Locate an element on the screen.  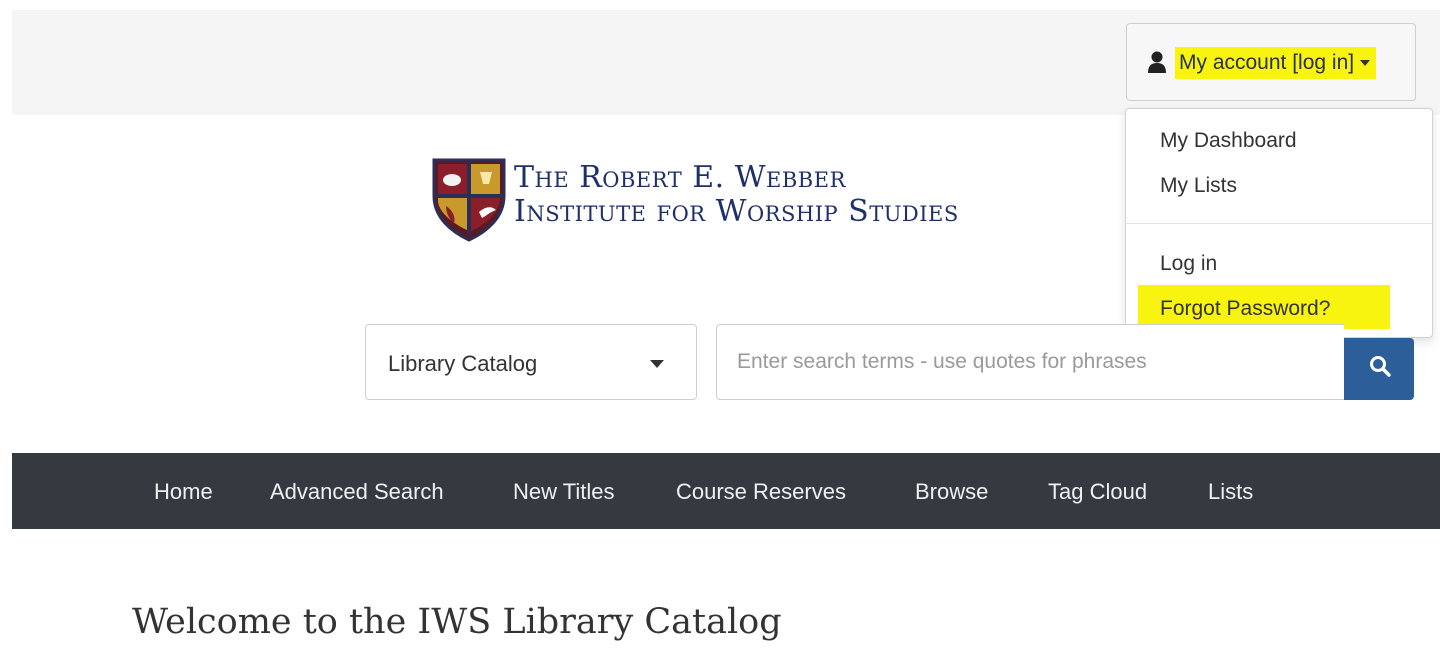
dropdown-arrow-icon is located at coordinates (657, 364).